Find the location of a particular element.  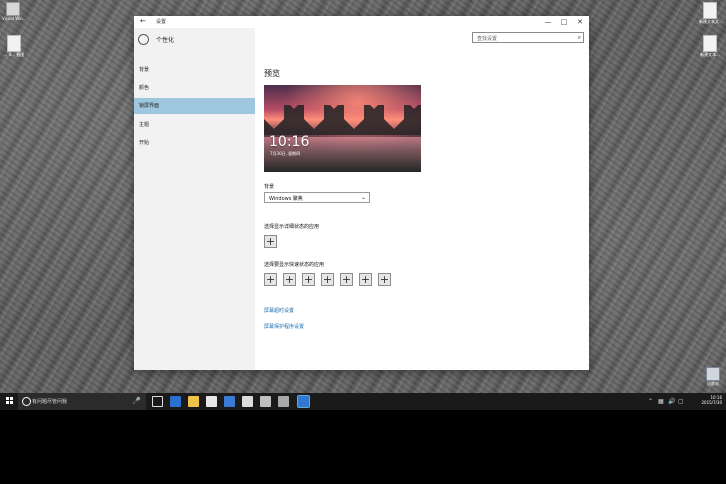

add-quick-app-button-2: + is located at coordinates (289, 279).